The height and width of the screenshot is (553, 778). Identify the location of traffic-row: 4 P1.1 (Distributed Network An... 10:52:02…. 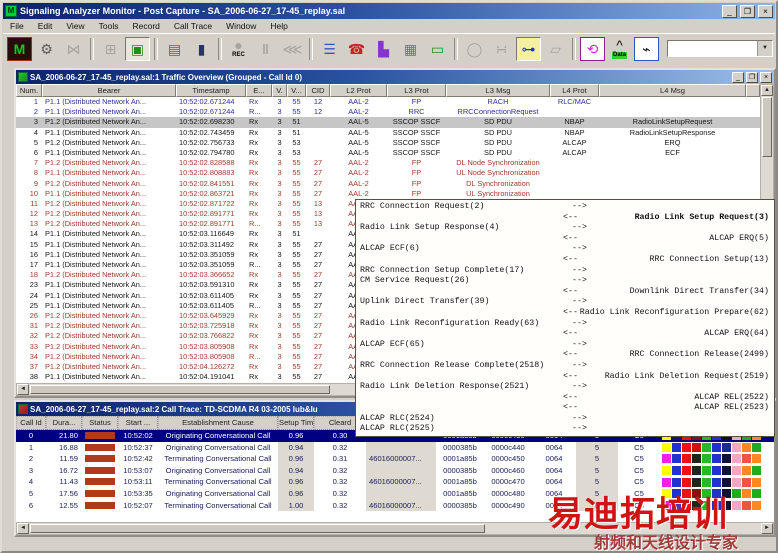
(388, 133).